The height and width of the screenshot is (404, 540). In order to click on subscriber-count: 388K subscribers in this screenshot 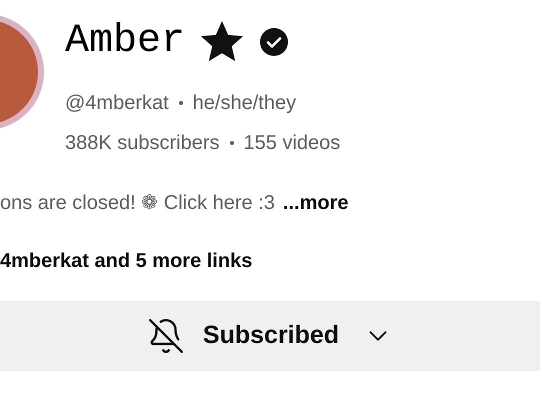, I will do `click(142, 143)`.